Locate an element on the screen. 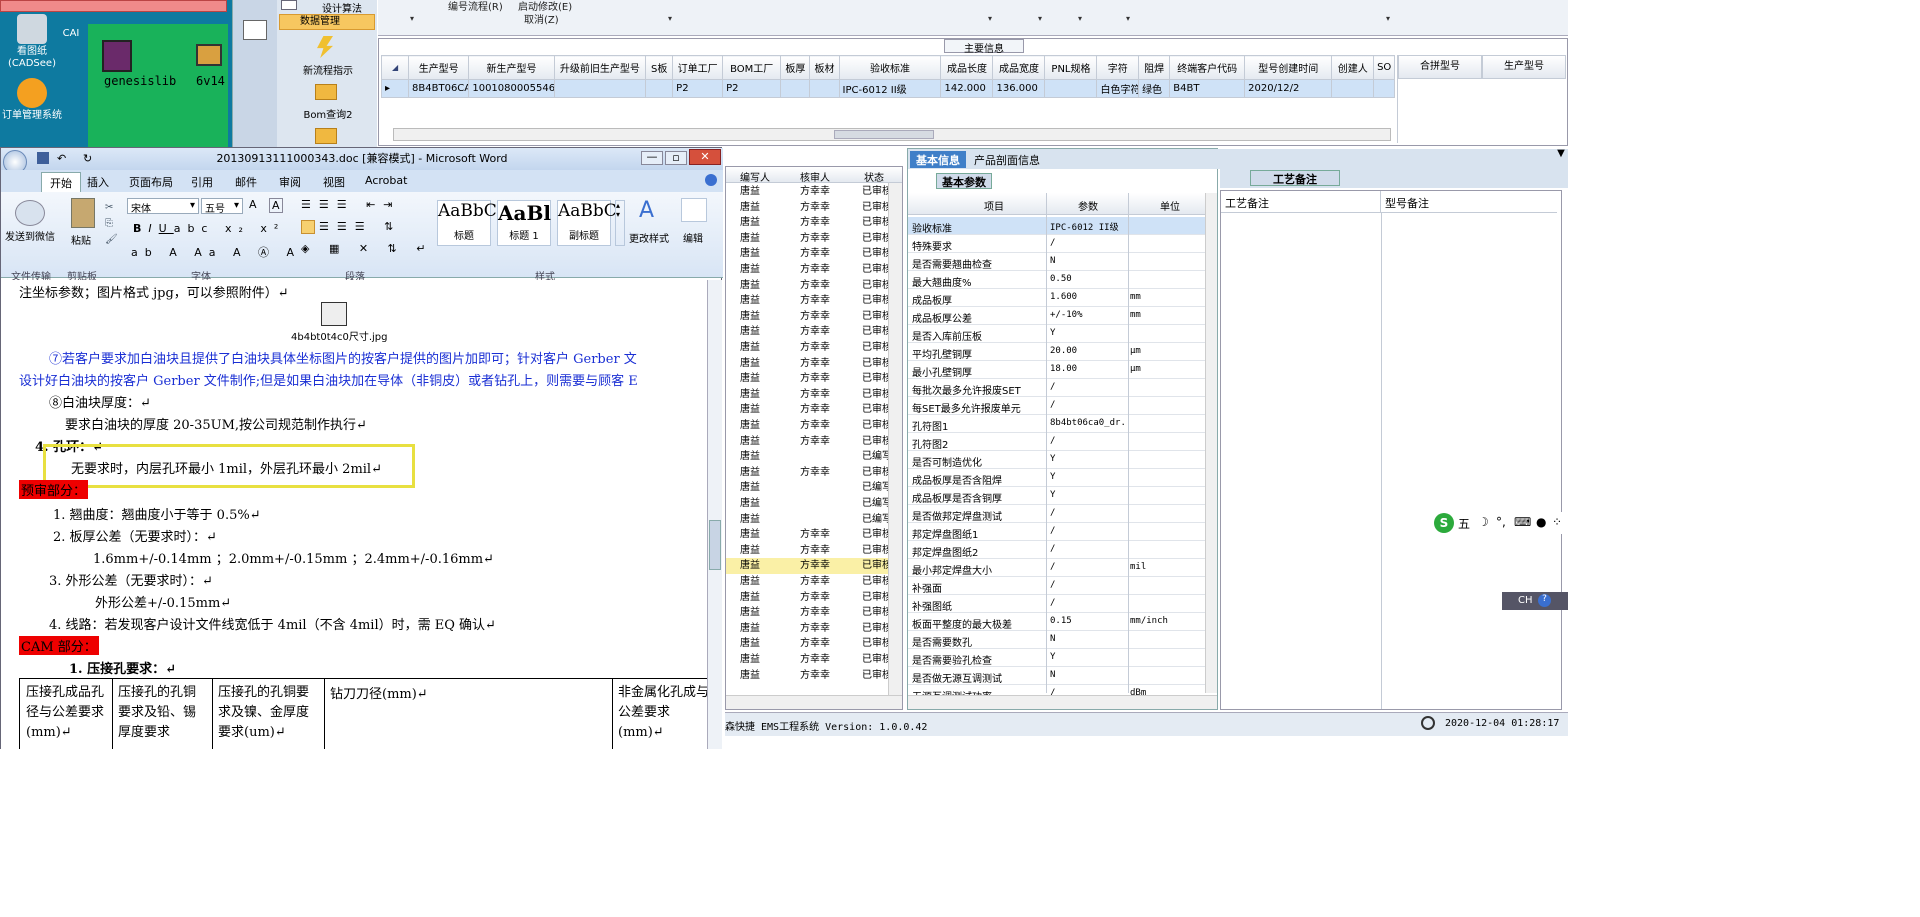 Image resolution: width=1920 pixels, height=917 pixels. param-row: 补强图纸 / is located at coordinates (1058, 604).